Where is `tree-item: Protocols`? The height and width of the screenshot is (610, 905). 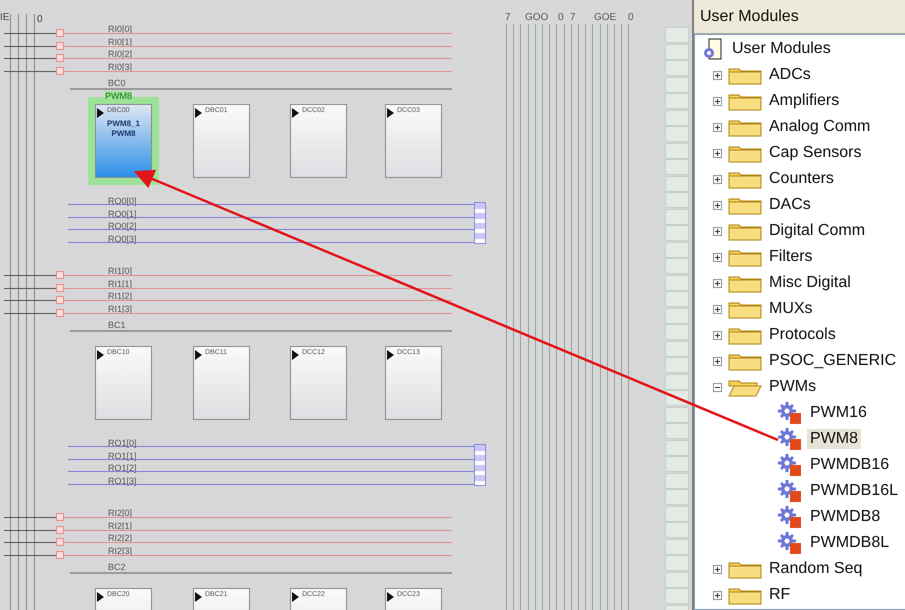 tree-item: Protocols is located at coordinates (802, 335).